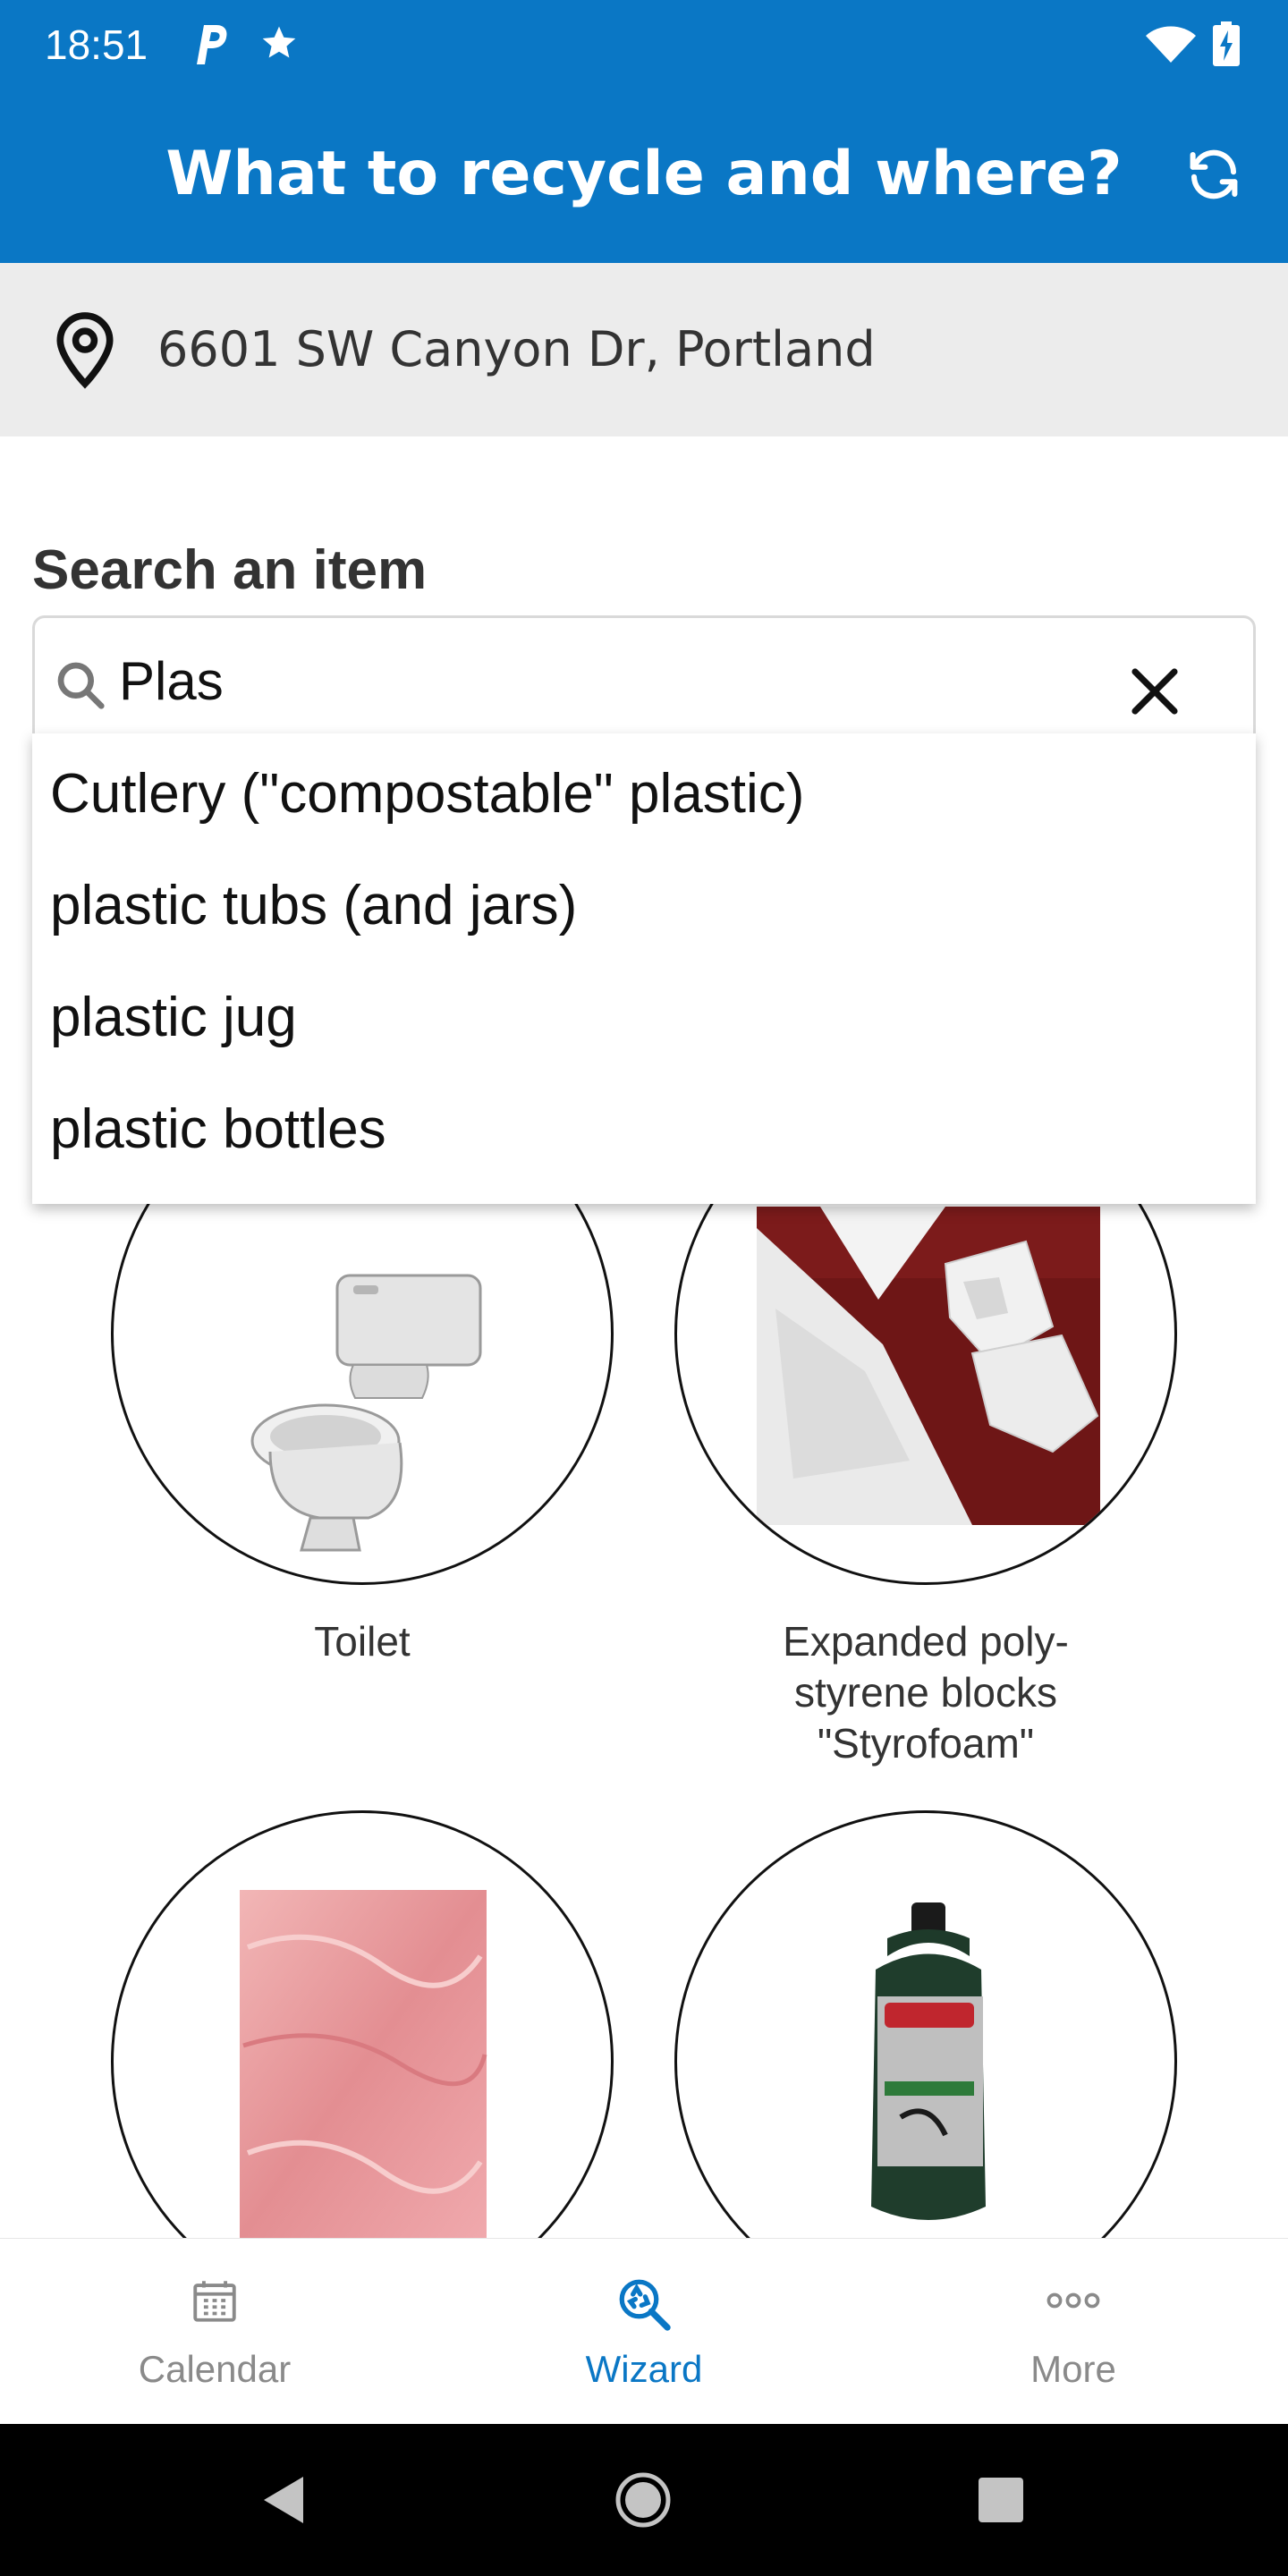  Describe the element at coordinates (80, 686) in the screenshot. I see `search-icon` at that location.